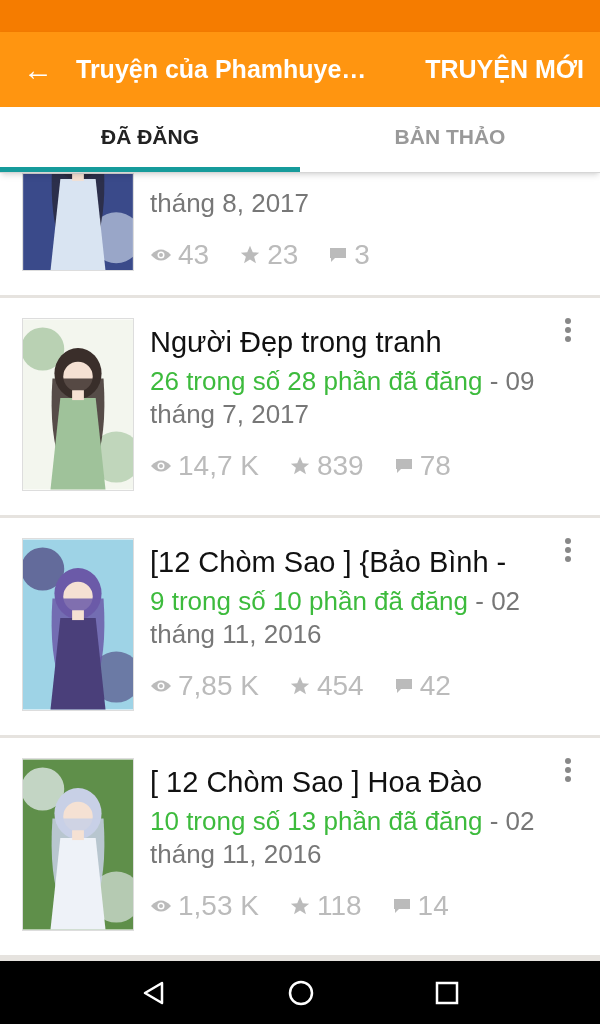  I want to click on read-count: 14,7 K, so click(218, 466).